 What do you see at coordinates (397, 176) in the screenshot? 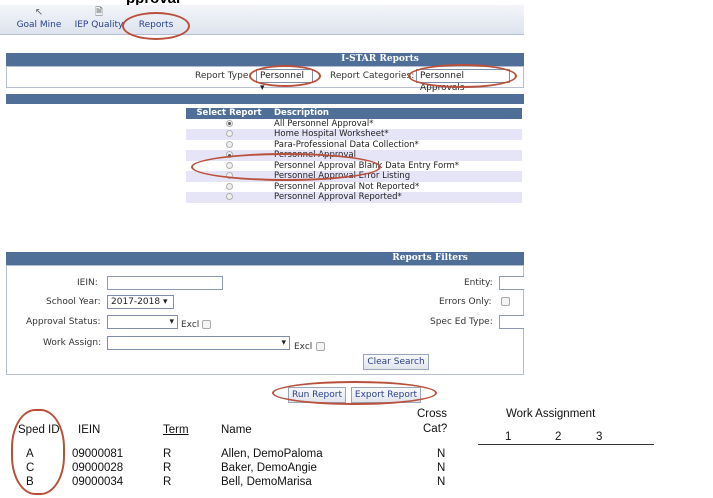
I see `report-description: Personnel Approval Error Listing` at bounding box center [397, 176].